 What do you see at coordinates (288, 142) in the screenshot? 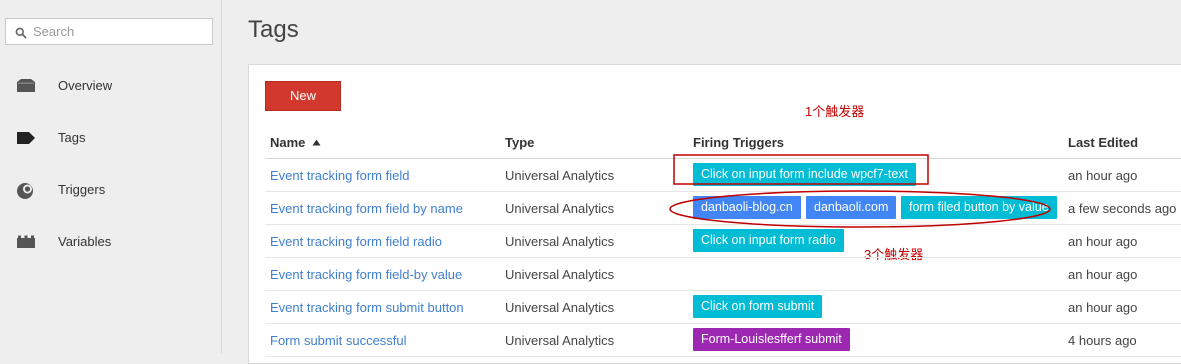
I see `column-header-label: Name` at bounding box center [288, 142].